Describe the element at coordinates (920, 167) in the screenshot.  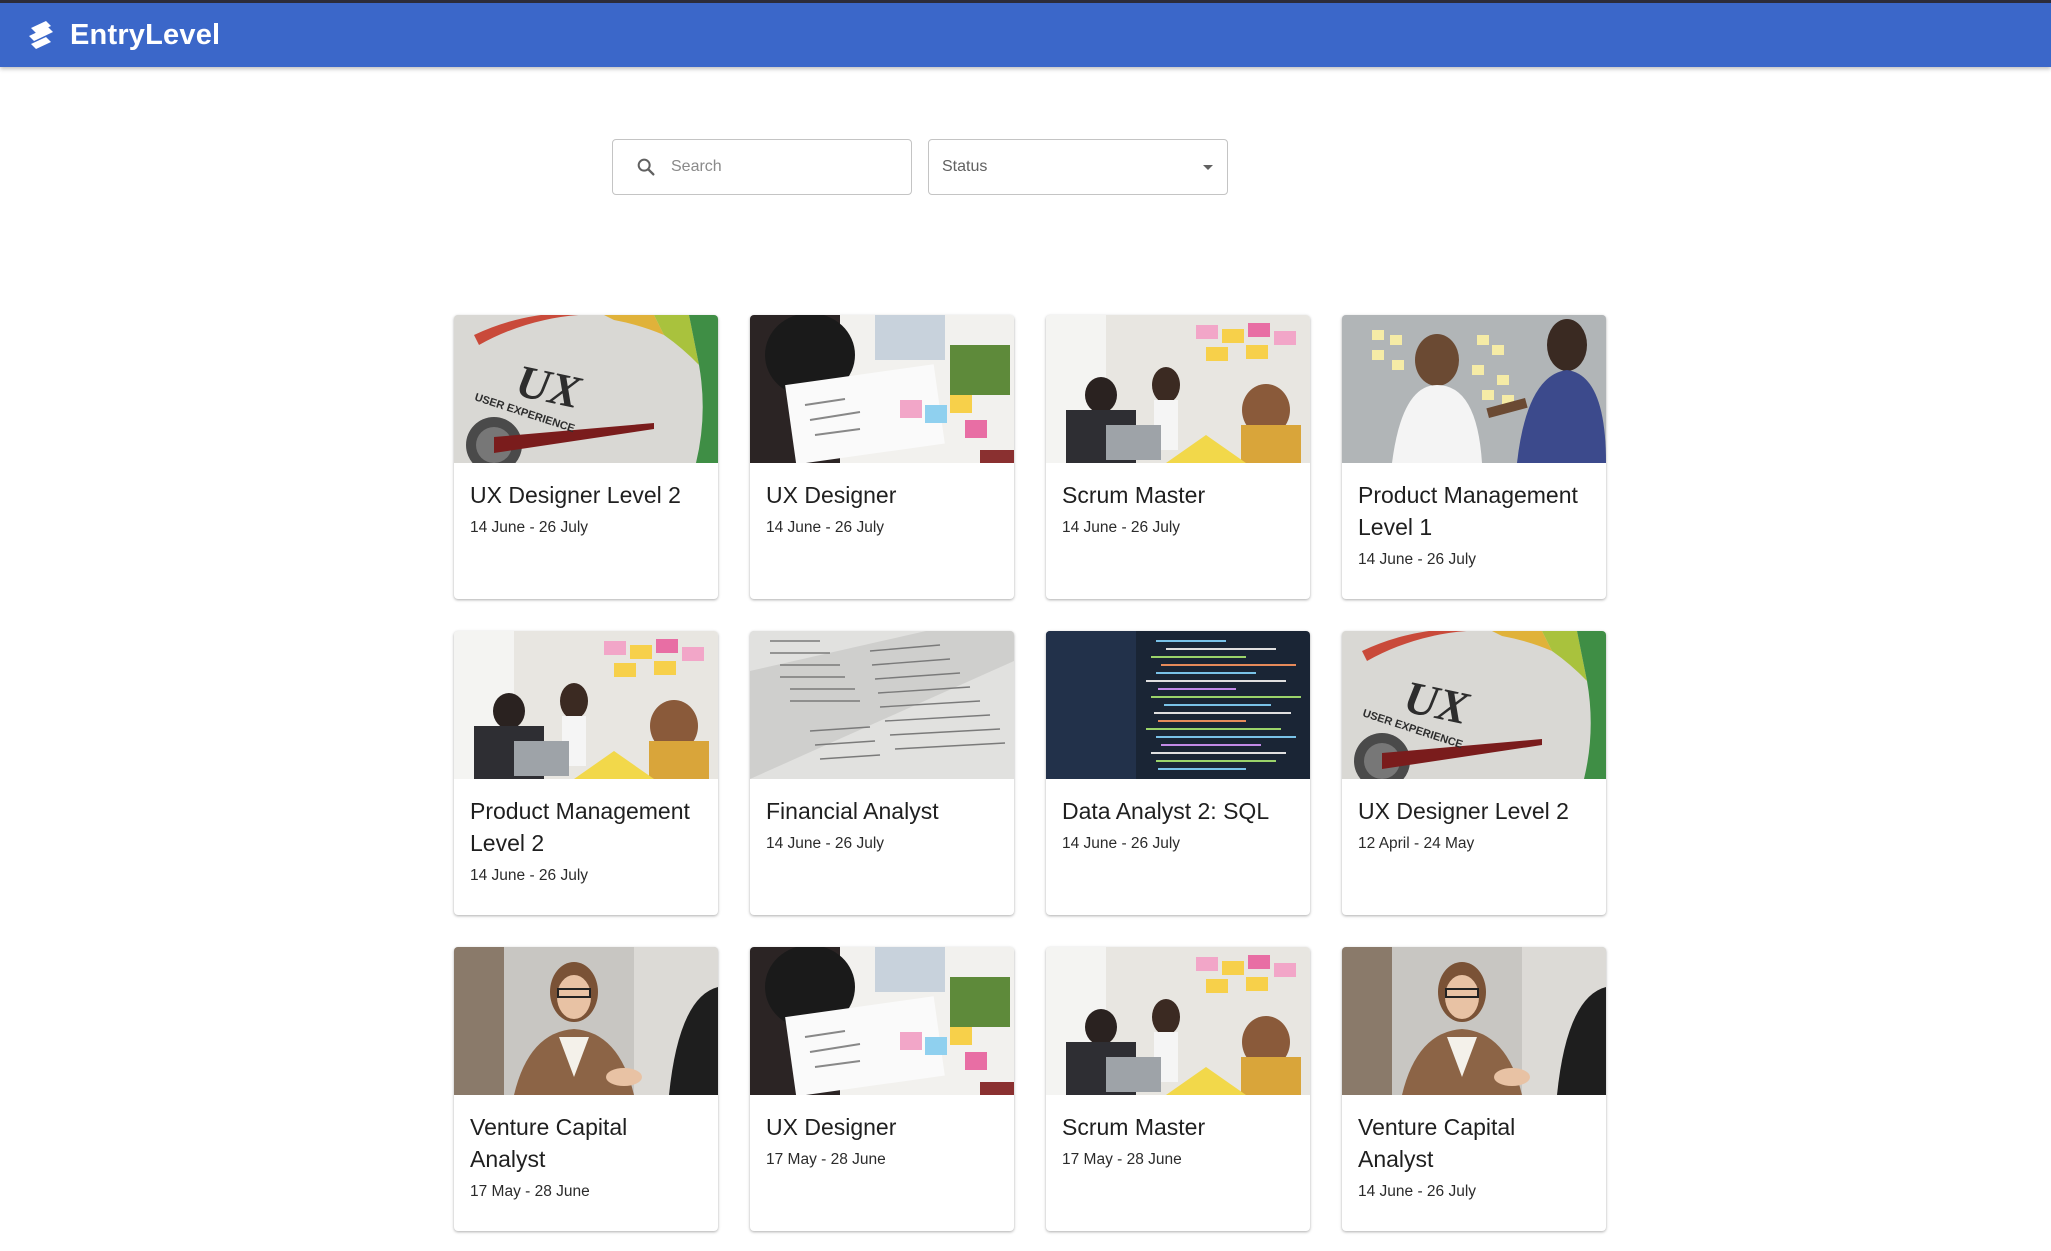
I see `filter-bar: Status` at that location.